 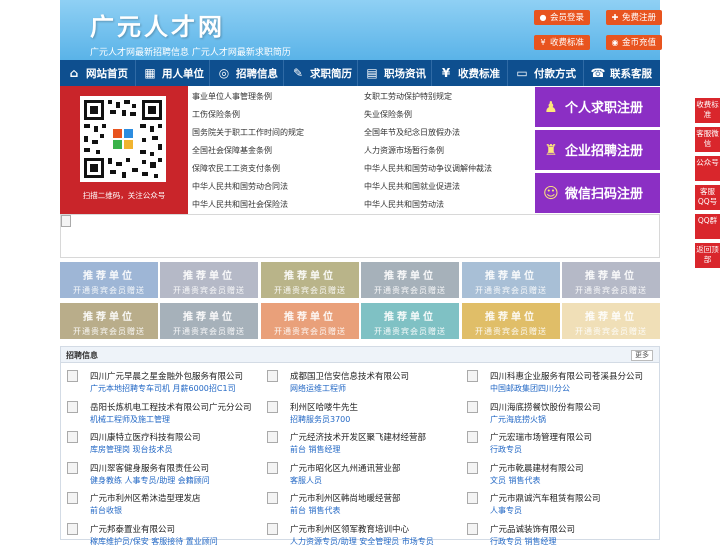 What do you see at coordinates (349, 529) in the screenshot?
I see `company-name: 广元市利州区领军教育培训中心` at bounding box center [349, 529].